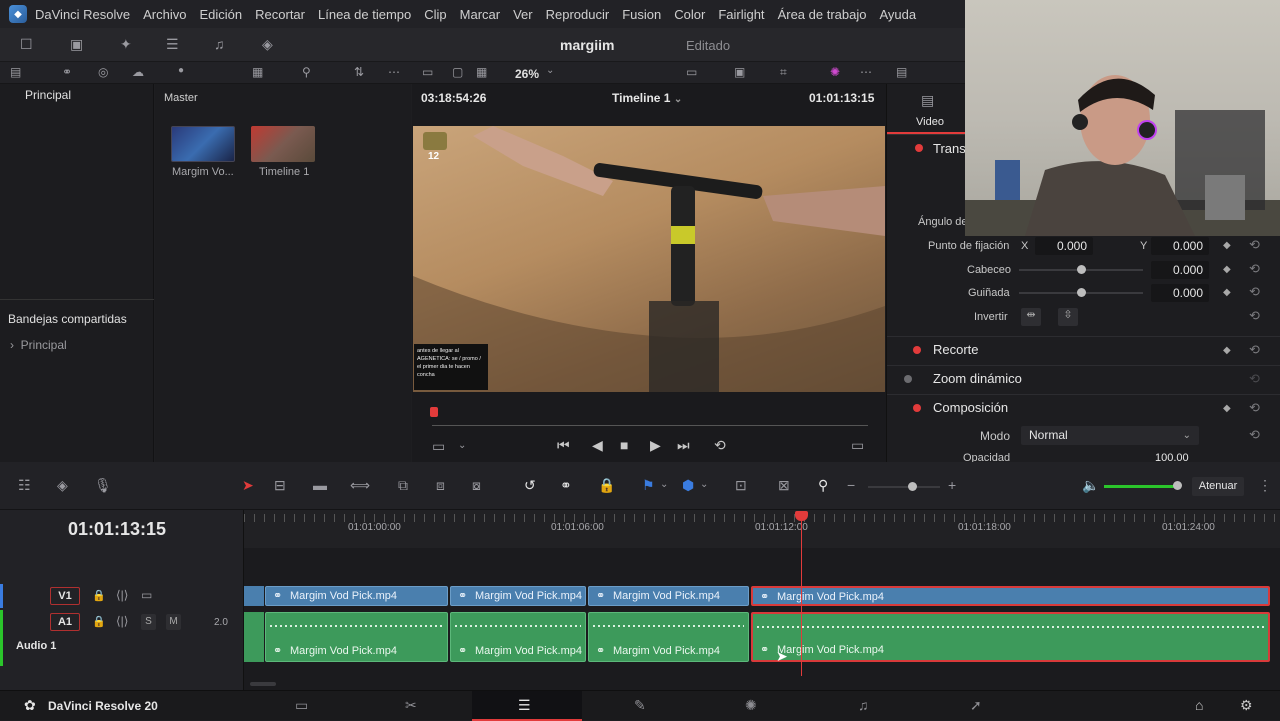 The height and width of the screenshot is (721, 1280). I want to click on shared-bin-principal: › Principal, so click(38, 345).